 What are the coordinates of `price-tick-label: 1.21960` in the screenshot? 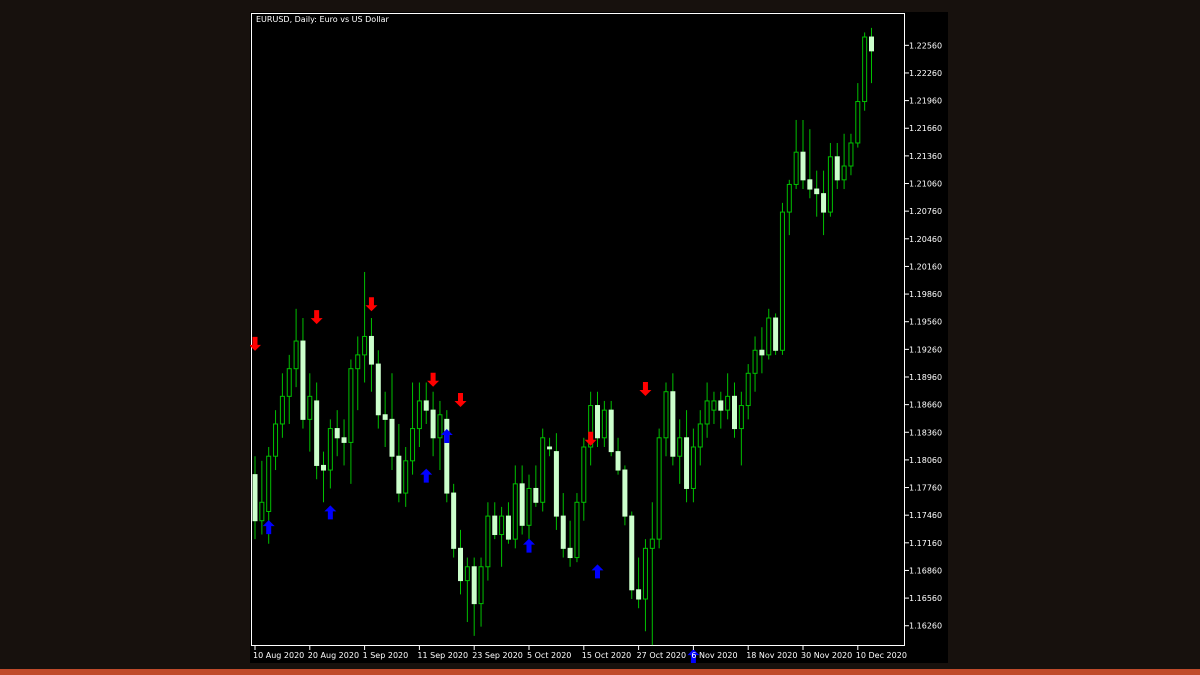 It's located at (925, 101).